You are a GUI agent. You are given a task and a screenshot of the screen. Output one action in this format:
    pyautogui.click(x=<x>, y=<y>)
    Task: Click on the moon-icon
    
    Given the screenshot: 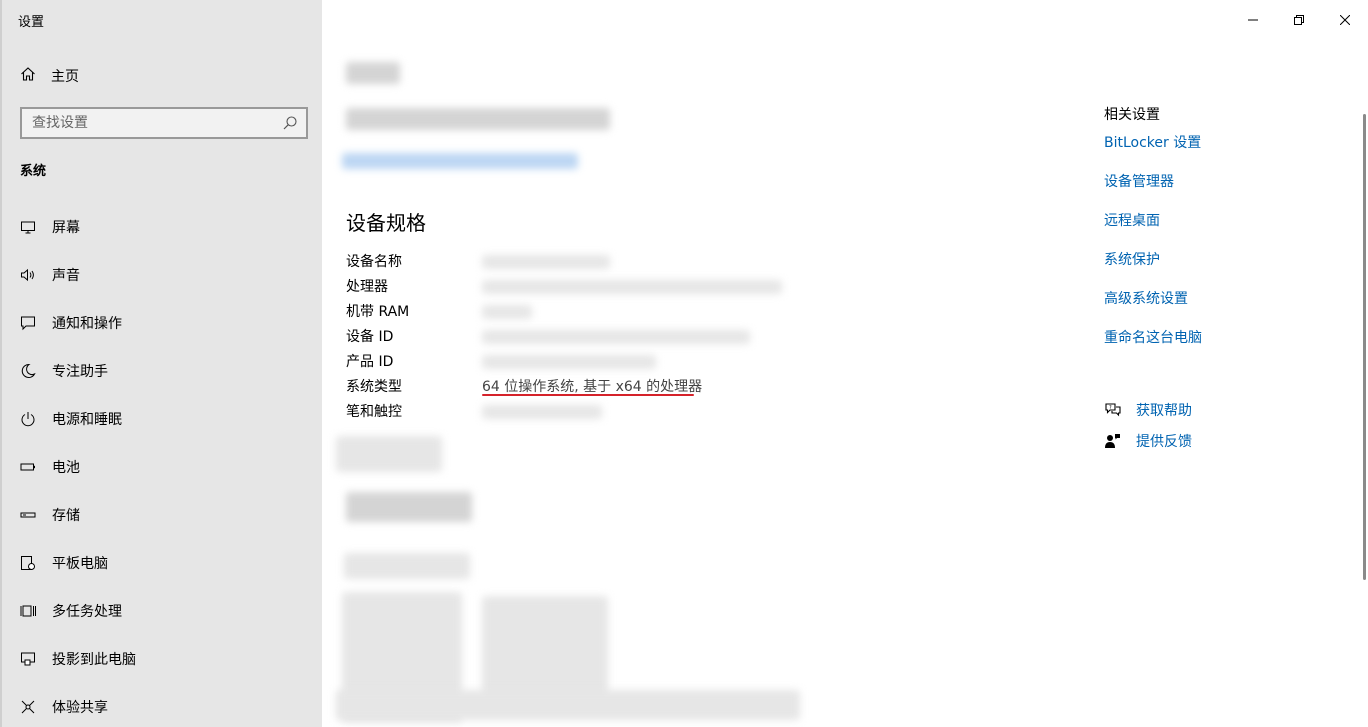 What is the action you would take?
    pyautogui.click(x=28, y=371)
    